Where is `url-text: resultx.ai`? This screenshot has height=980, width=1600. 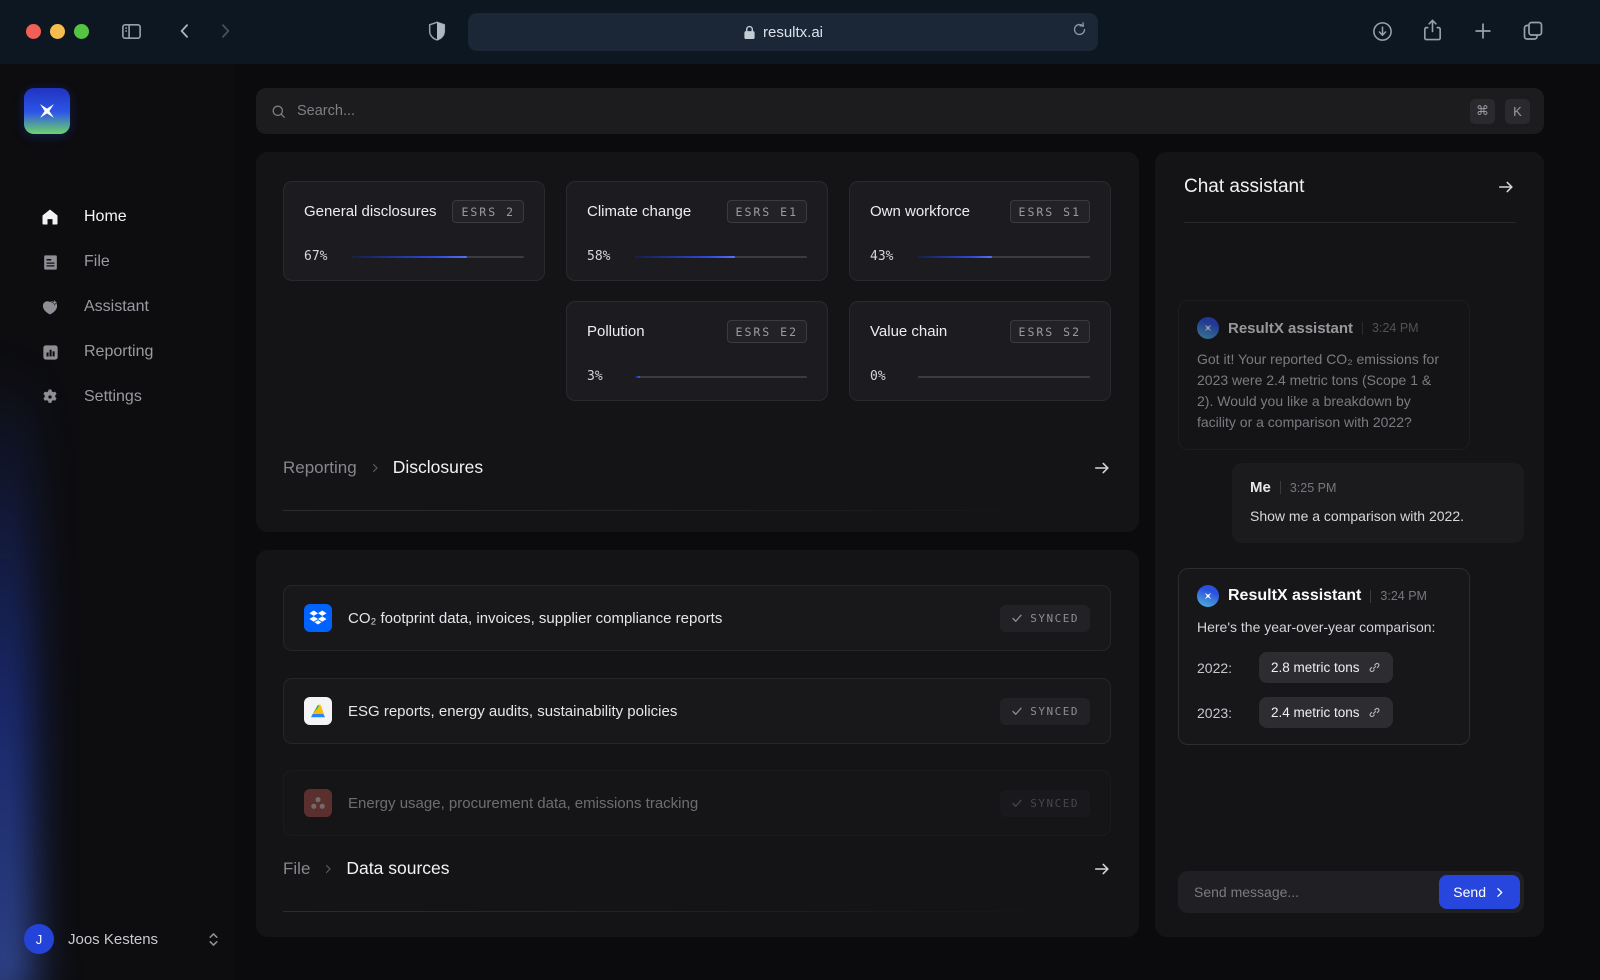
url-text: resultx.ai is located at coordinates (793, 32).